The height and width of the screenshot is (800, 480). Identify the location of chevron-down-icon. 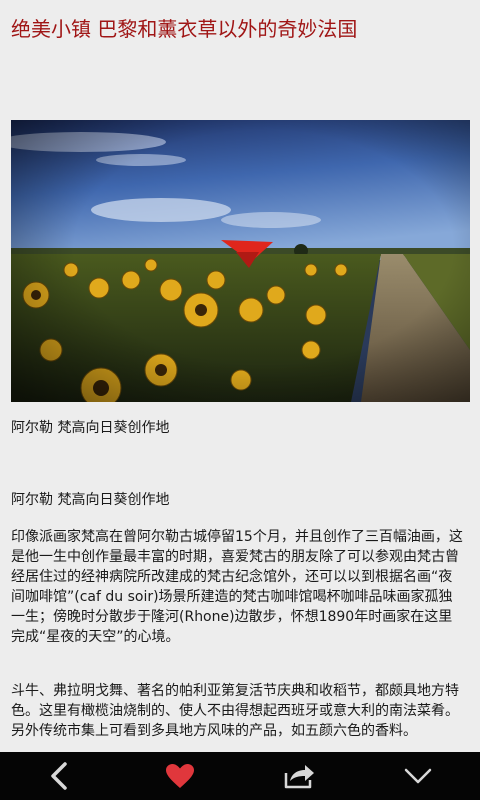
(418, 776).